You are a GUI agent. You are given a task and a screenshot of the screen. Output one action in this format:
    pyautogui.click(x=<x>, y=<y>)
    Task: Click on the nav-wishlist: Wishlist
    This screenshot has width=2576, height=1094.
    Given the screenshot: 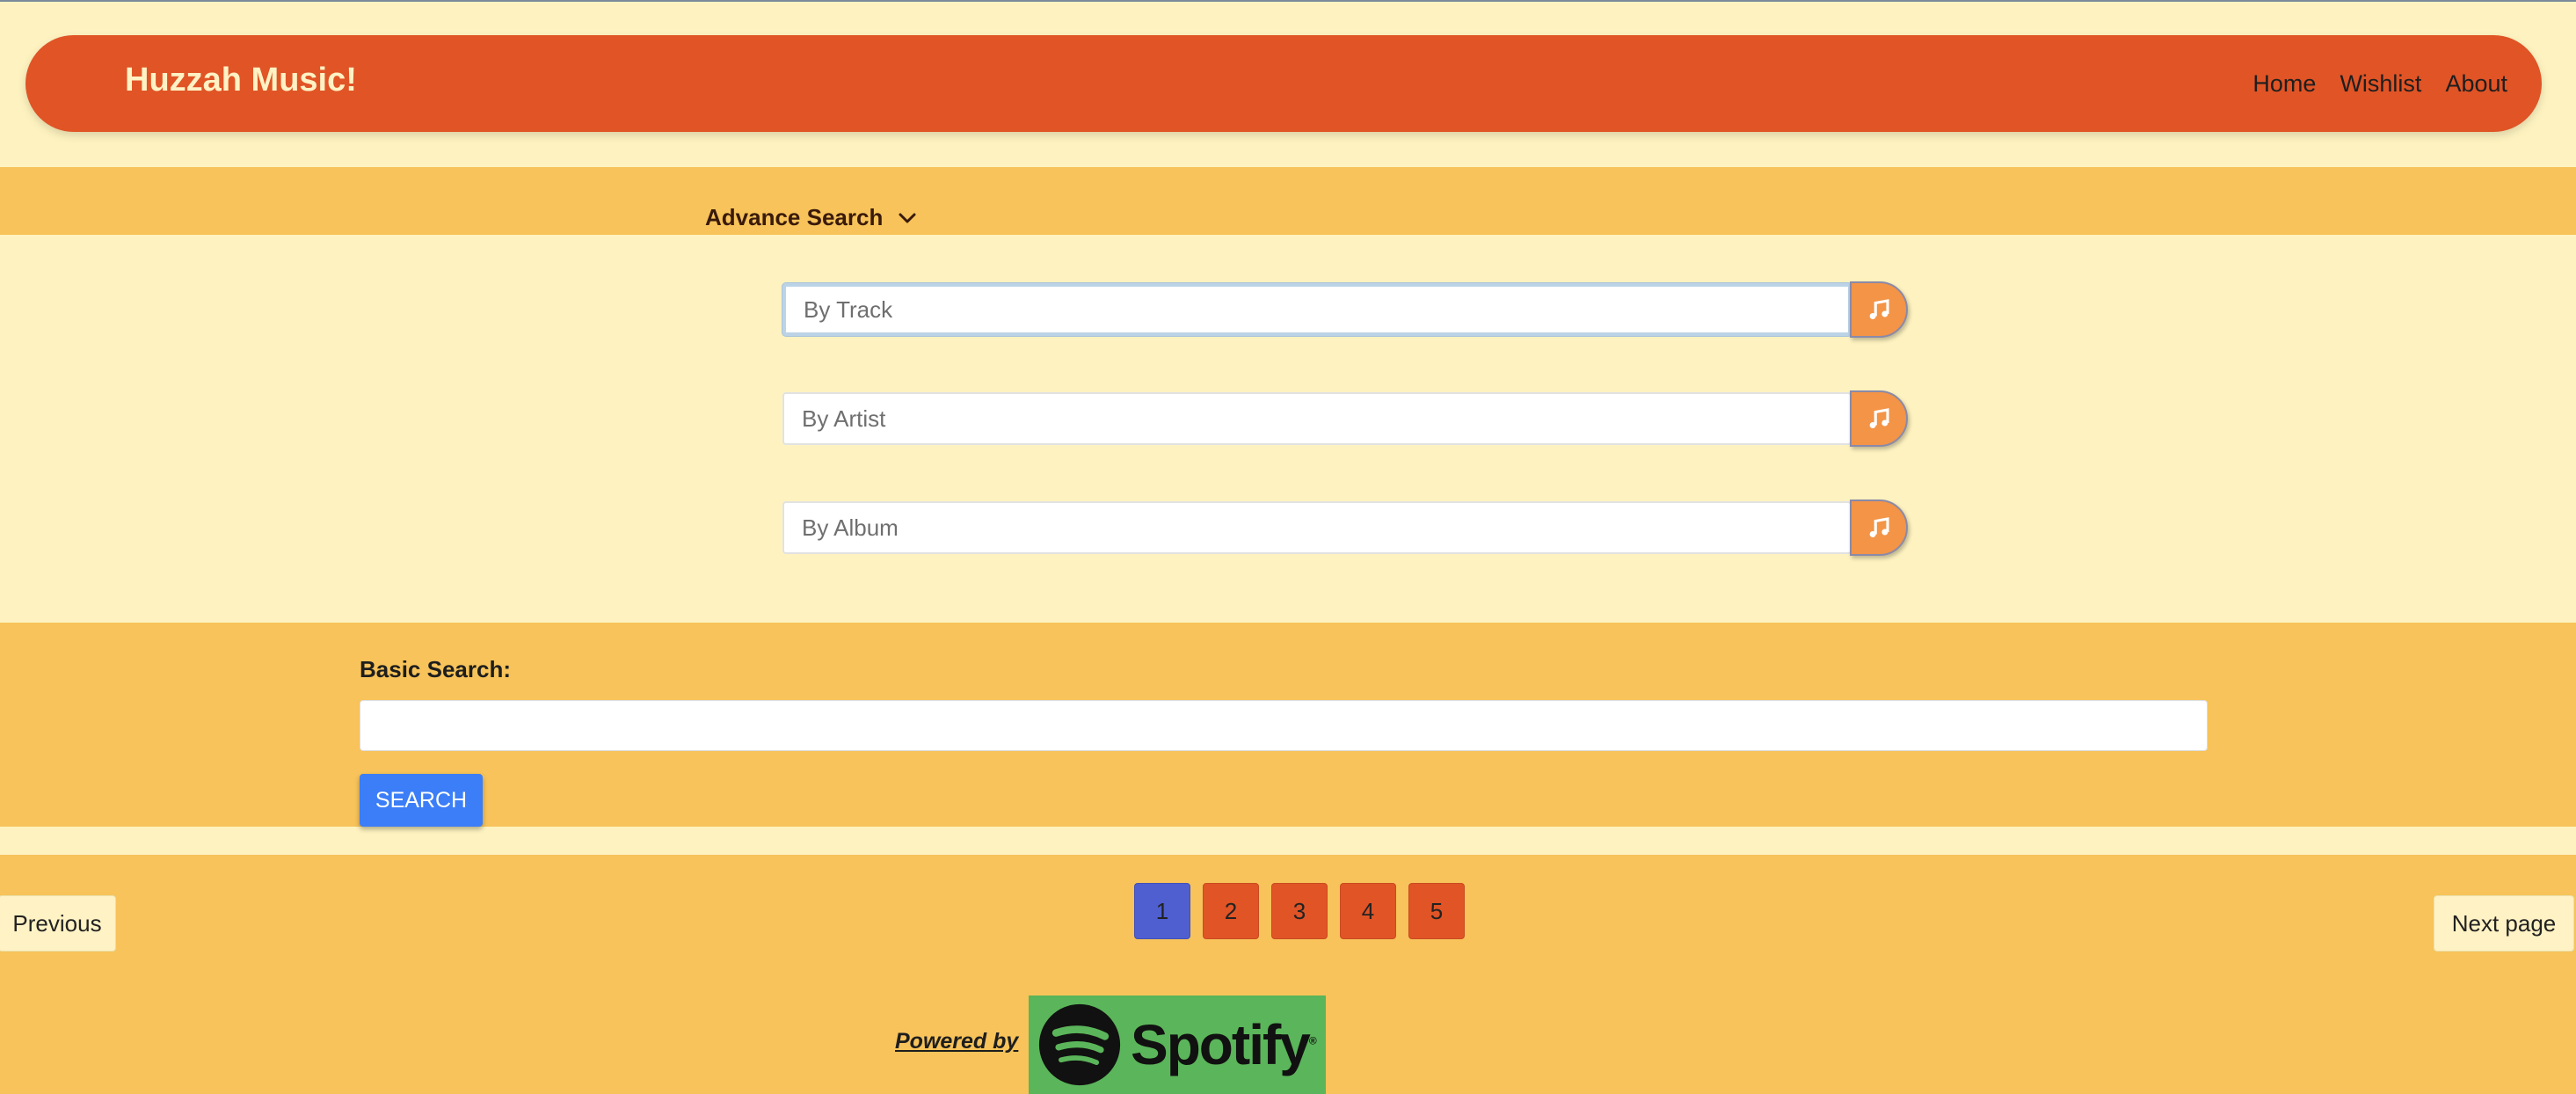 What is the action you would take?
    pyautogui.click(x=2380, y=84)
    